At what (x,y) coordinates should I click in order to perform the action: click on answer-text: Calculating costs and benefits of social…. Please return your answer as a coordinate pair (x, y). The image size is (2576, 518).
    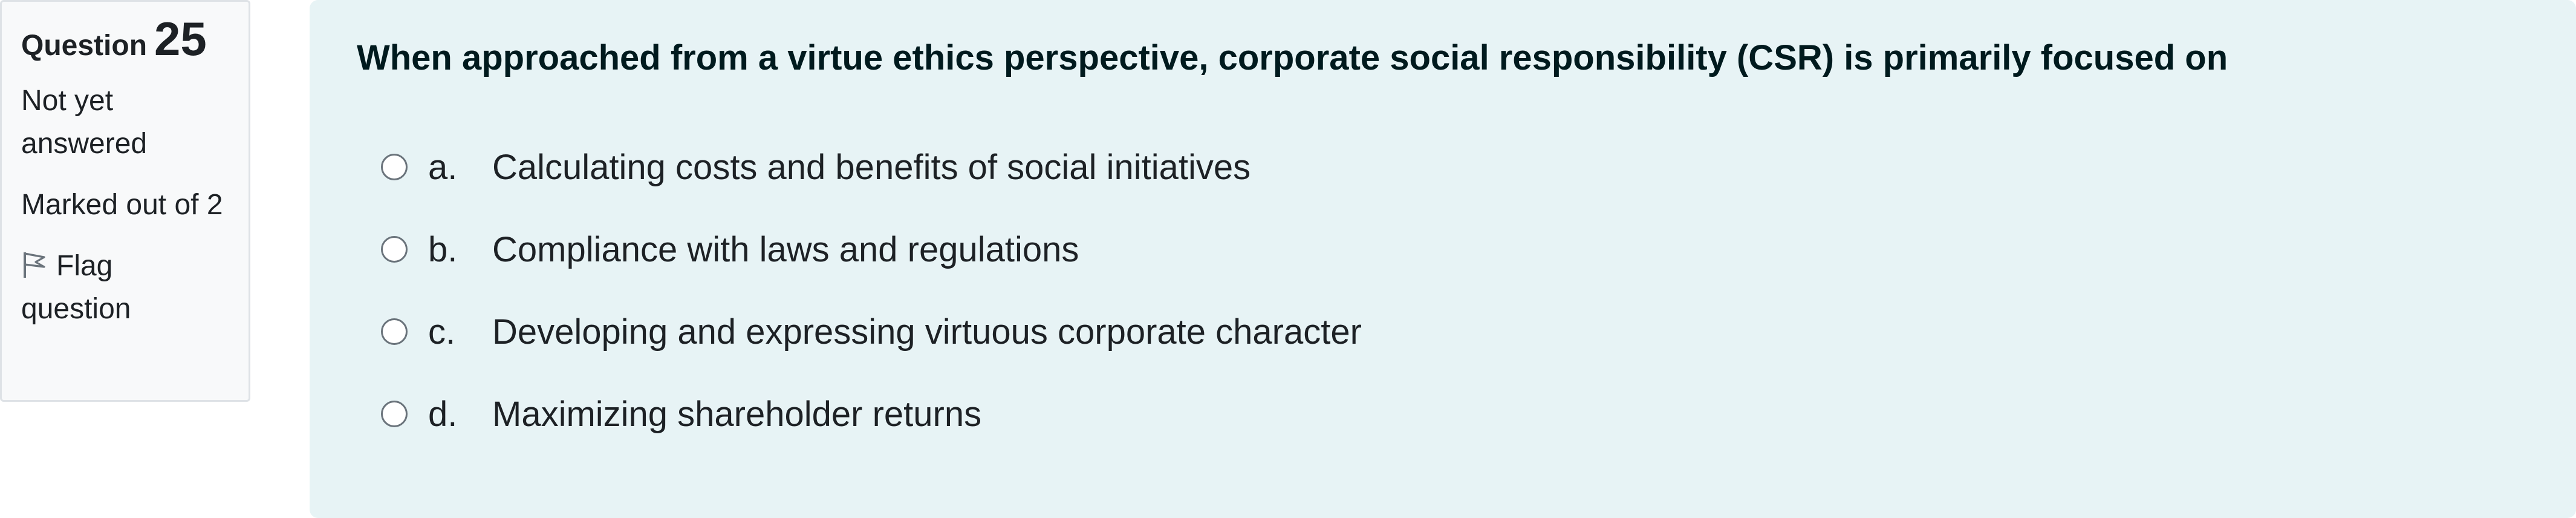
    Looking at the image, I should click on (871, 167).